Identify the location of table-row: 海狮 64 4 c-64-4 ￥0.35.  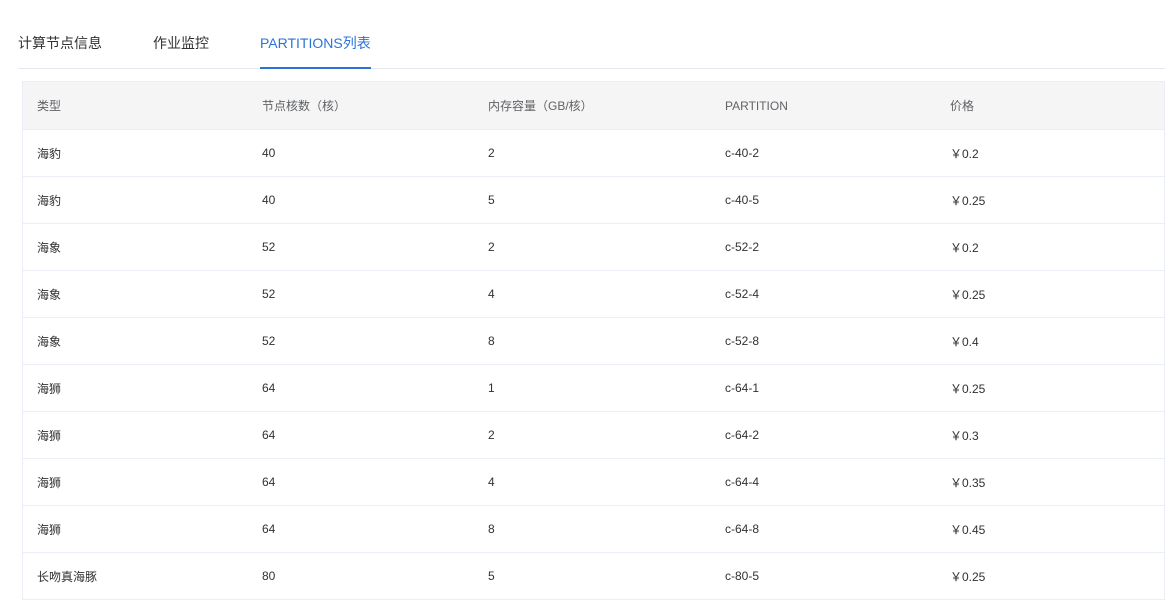
(593, 482).